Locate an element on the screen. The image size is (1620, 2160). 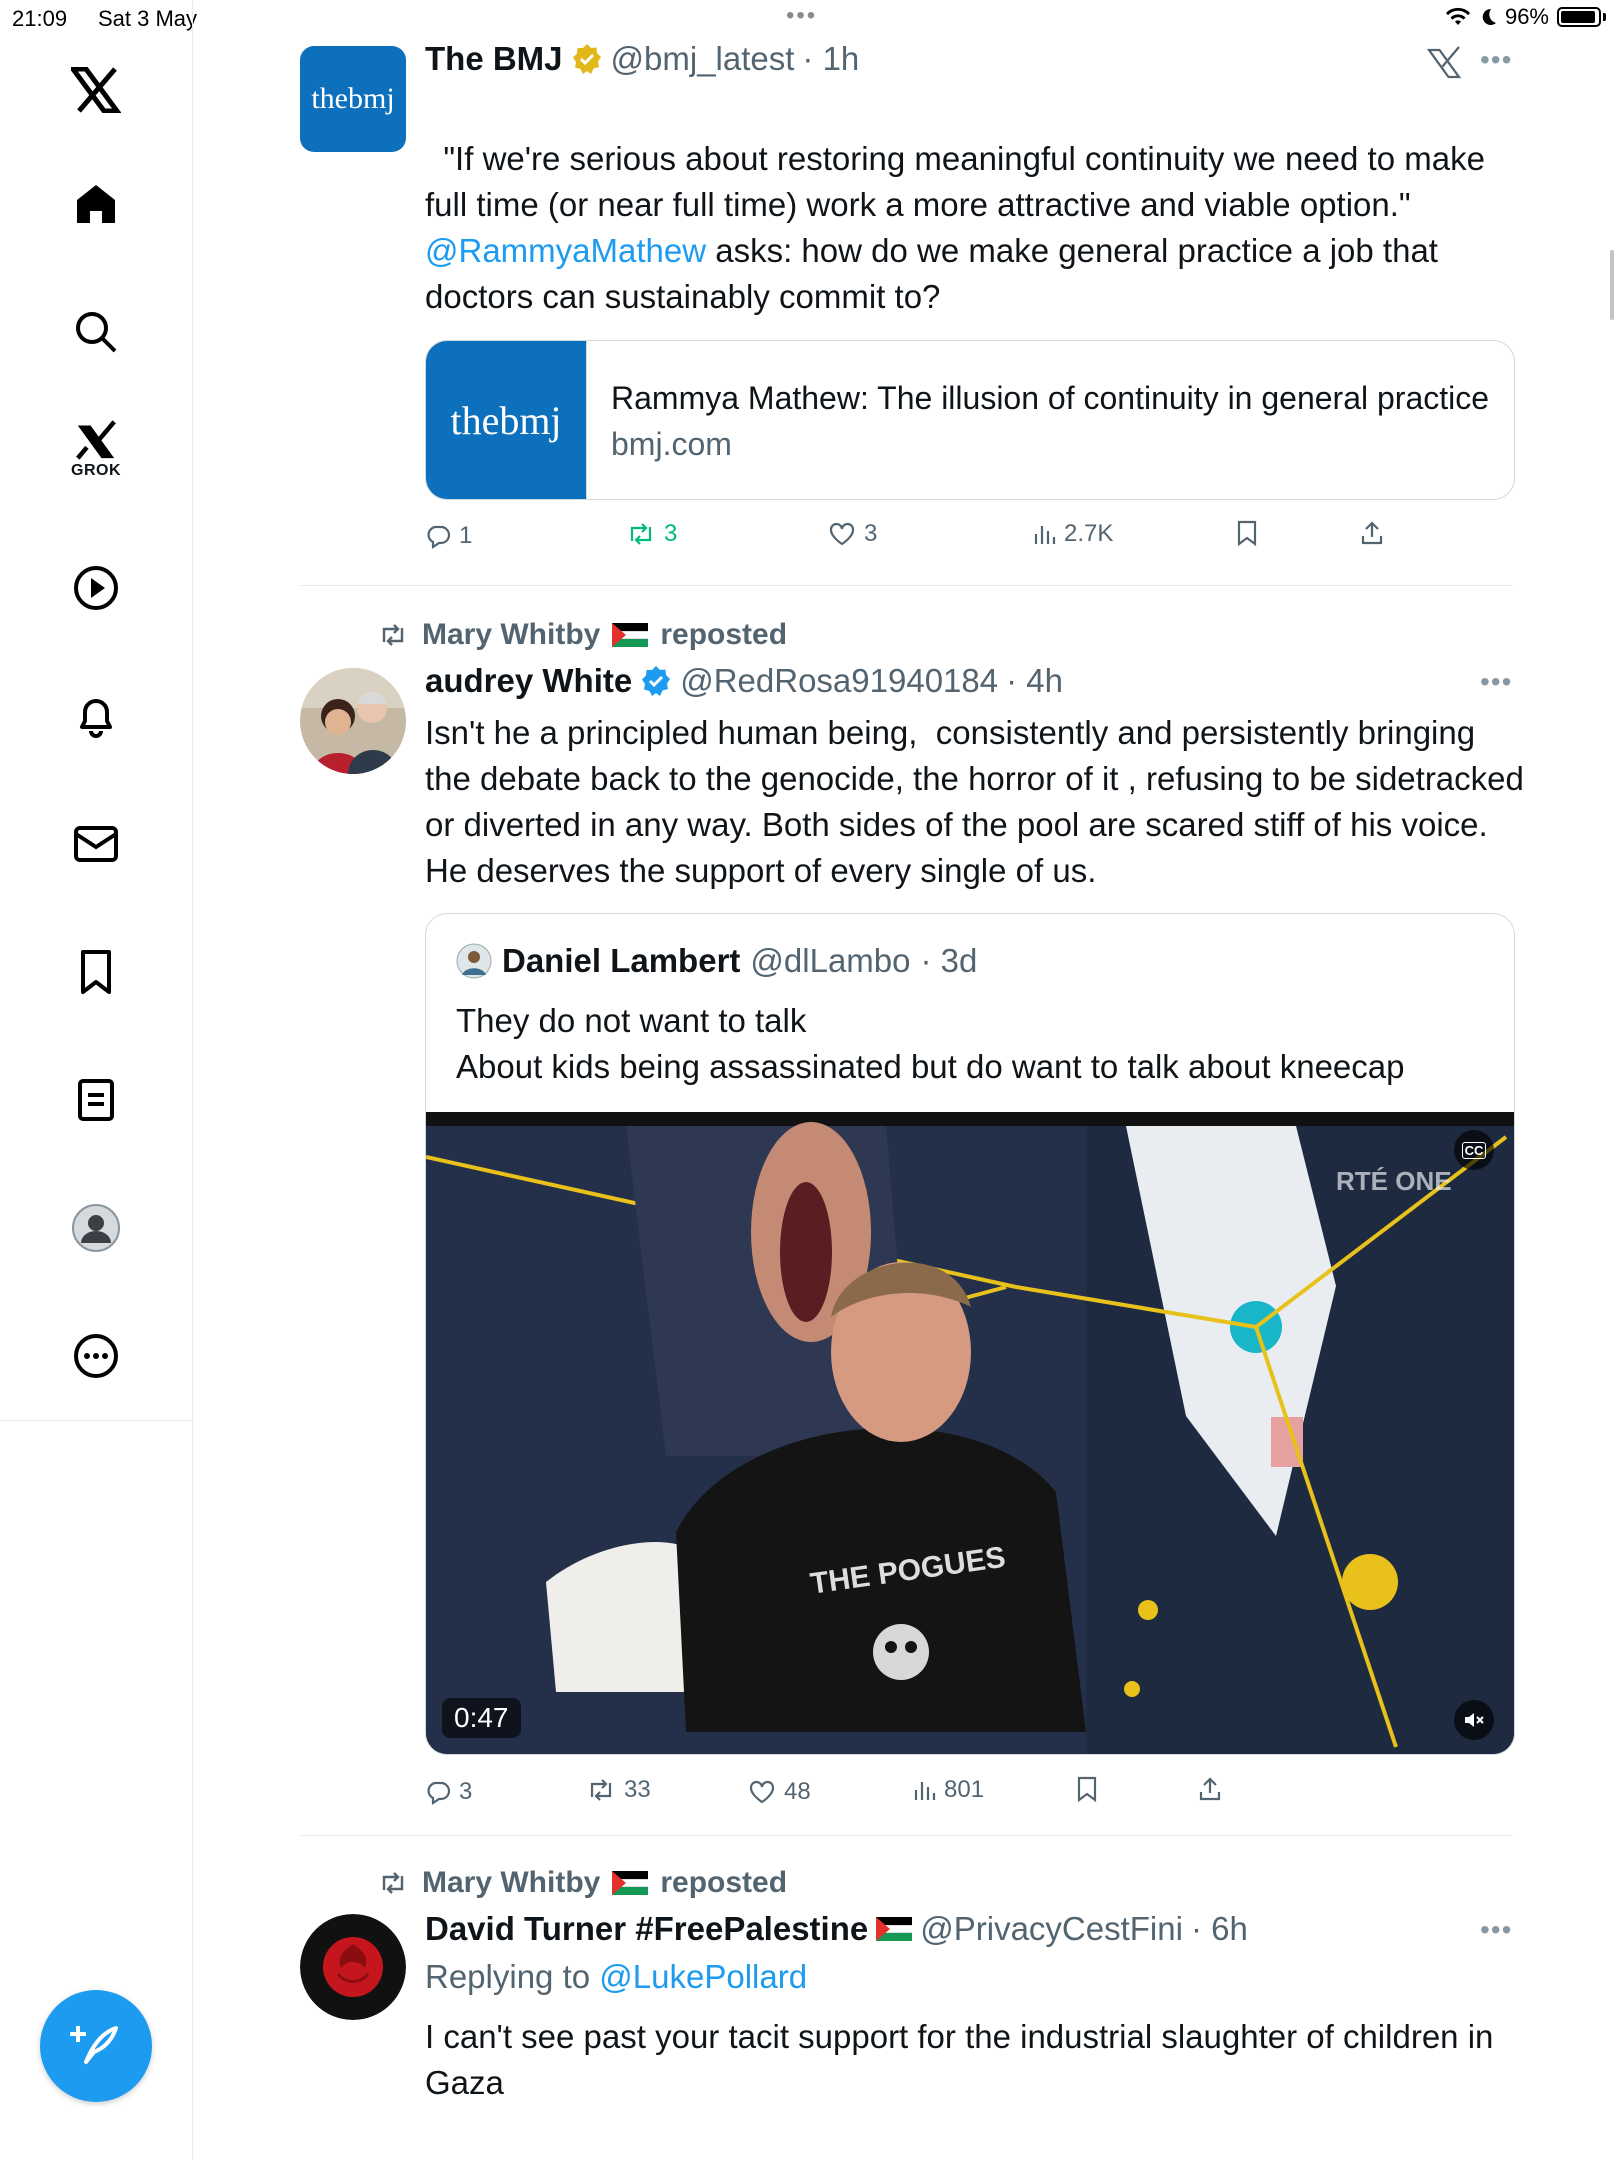
views-count: 801 is located at coordinates (964, 1789).